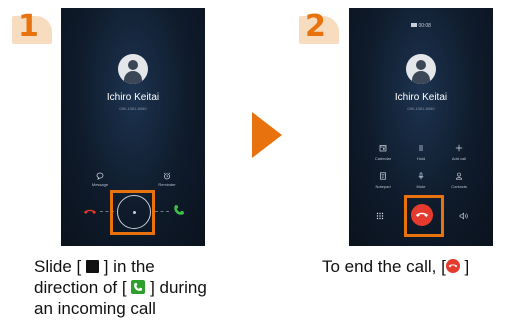  Describe the element at coordinates (383, 148) in the screenshot. I see `calendar-icon` at that location.